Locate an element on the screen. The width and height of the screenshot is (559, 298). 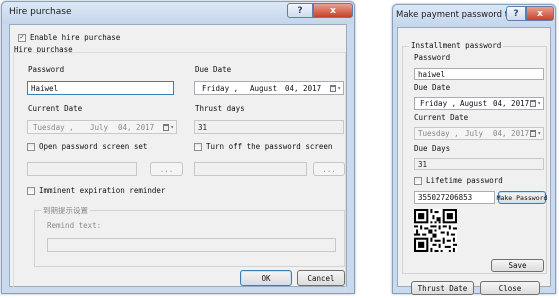
installment-password-title: Installment password is located at coordinates (456, 45).